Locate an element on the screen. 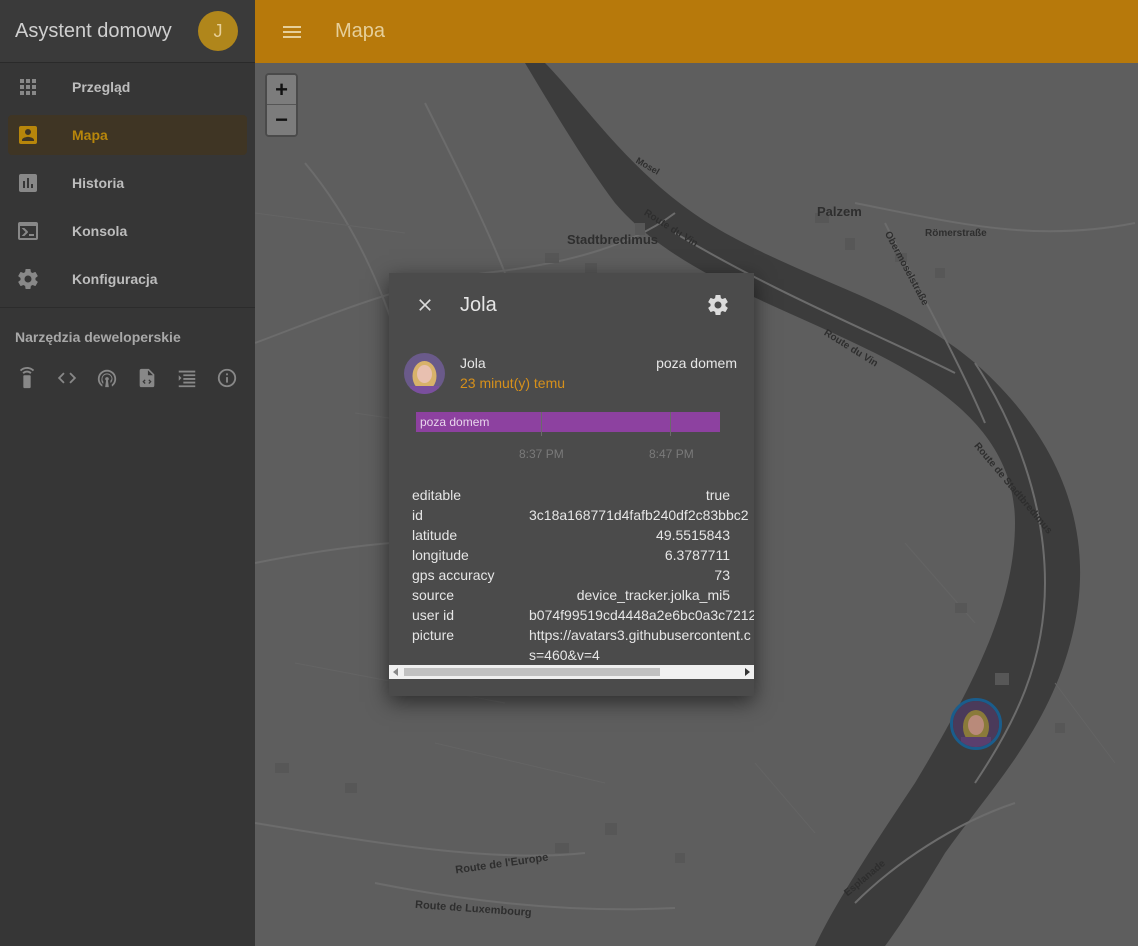  sidebar-item-label: Przegląd is located at coordinates (101, 87).